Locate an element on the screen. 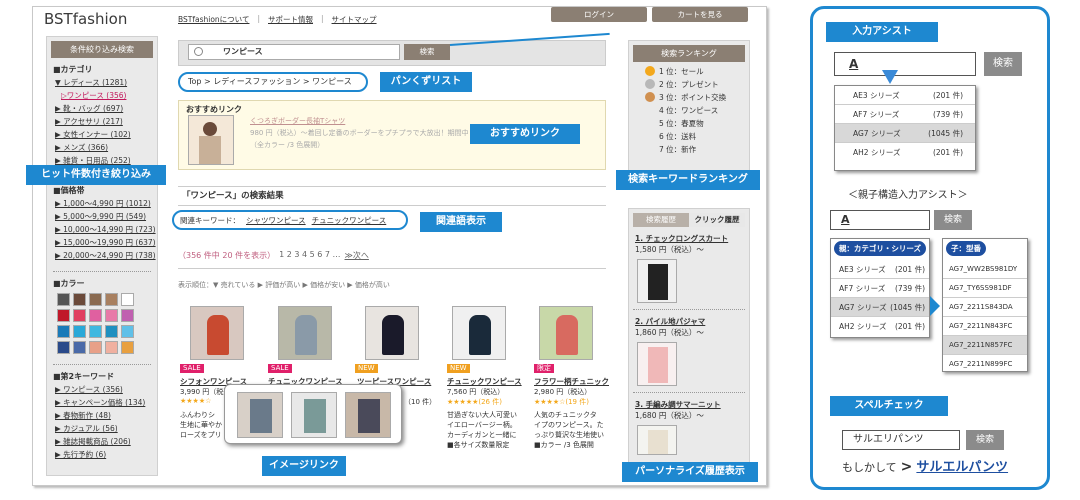 The height and width of the screenshot is (500, 1080). next-link: ≫次へ is located at coordinates (357, 255).